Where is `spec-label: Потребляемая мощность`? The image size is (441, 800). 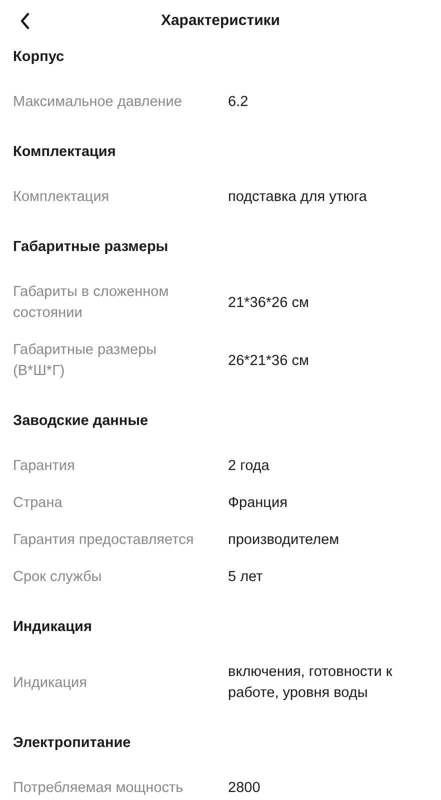
spec-label: Потребляемая мощность is located at coordinates (98, 788).